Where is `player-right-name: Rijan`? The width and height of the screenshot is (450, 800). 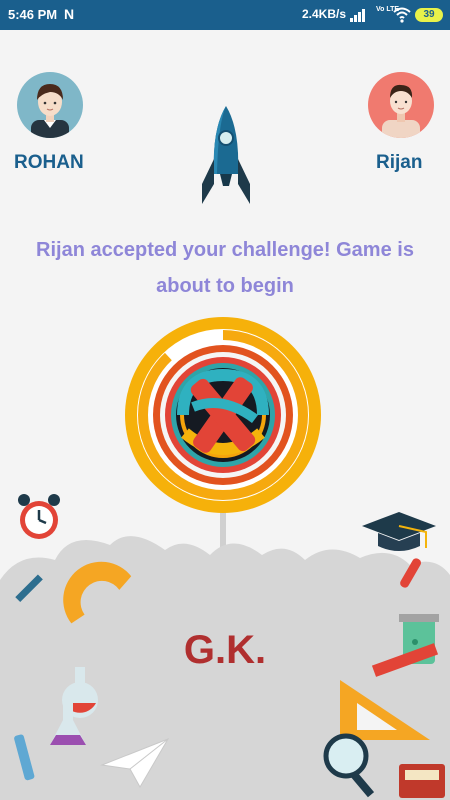
player-right-name: Rijan is located at coordinates (399, 162).